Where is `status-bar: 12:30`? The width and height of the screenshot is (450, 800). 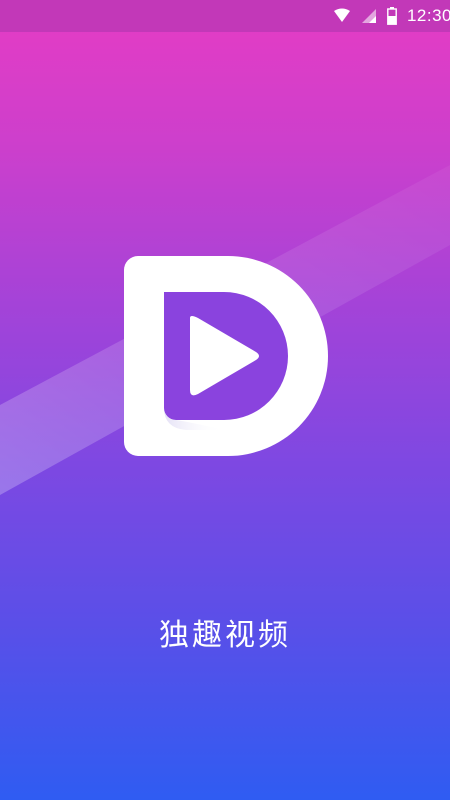
status-bar: 12:30 is located at coordinates (225, 16).